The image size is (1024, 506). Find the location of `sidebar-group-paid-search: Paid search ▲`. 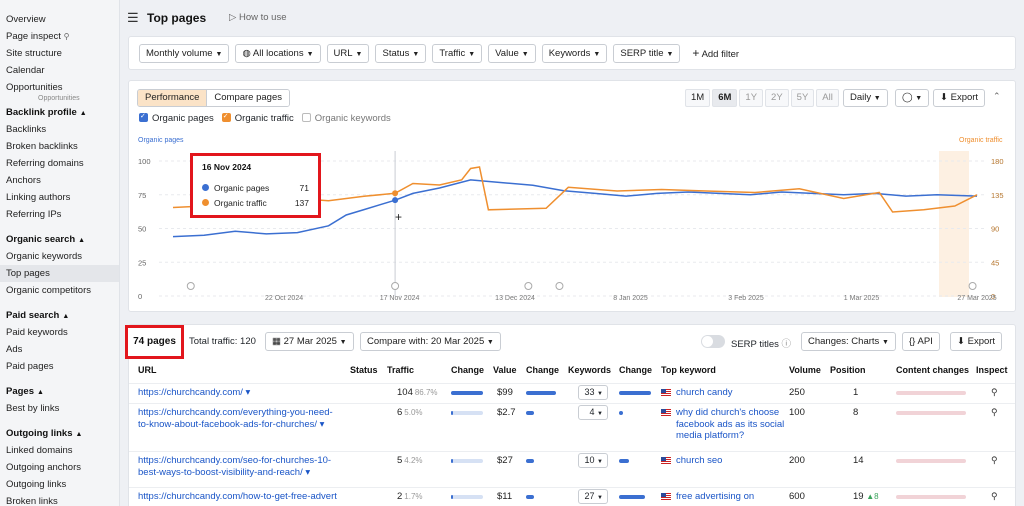

sidebar-group-paid-search: Paid search ▲ is located at coordinates (59, 315).